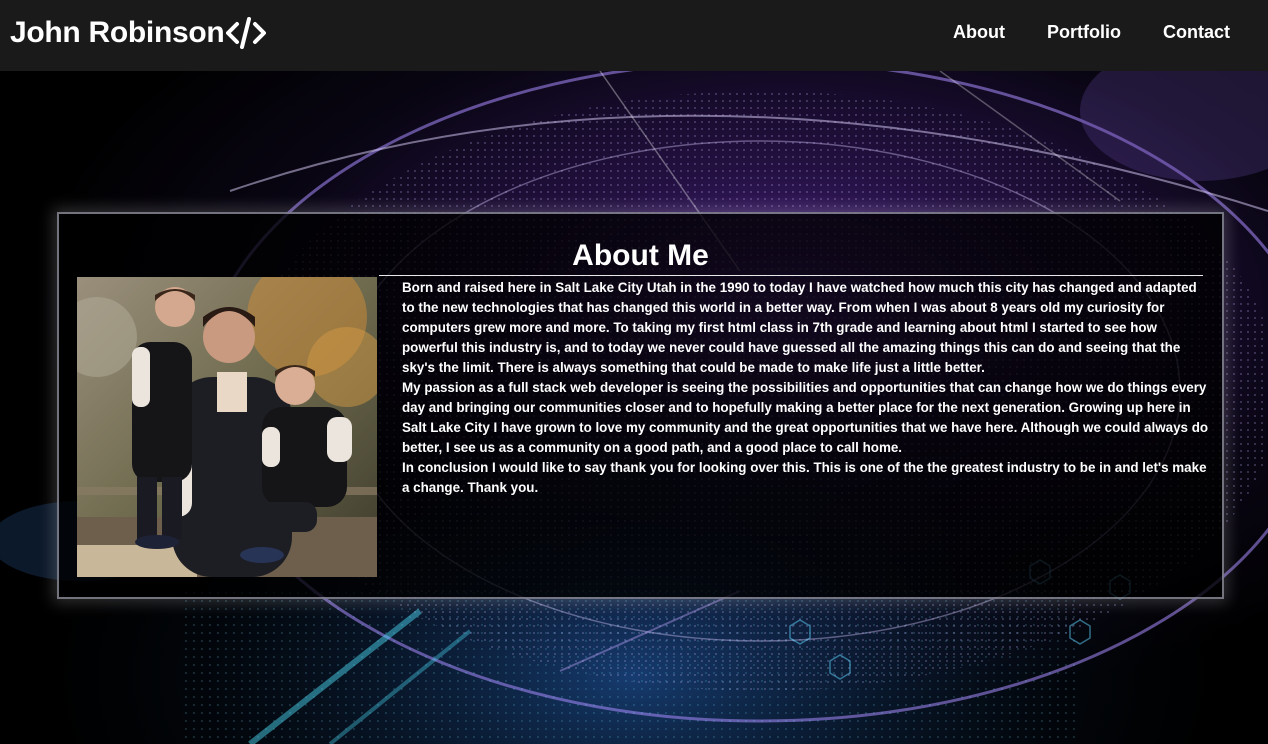 Image resolution: width=1268 pixels, height=744 pixels. What do you see at coordinates (791, 275) in the screenshot?
I see `title-divider` at bounding box center [791, 275].